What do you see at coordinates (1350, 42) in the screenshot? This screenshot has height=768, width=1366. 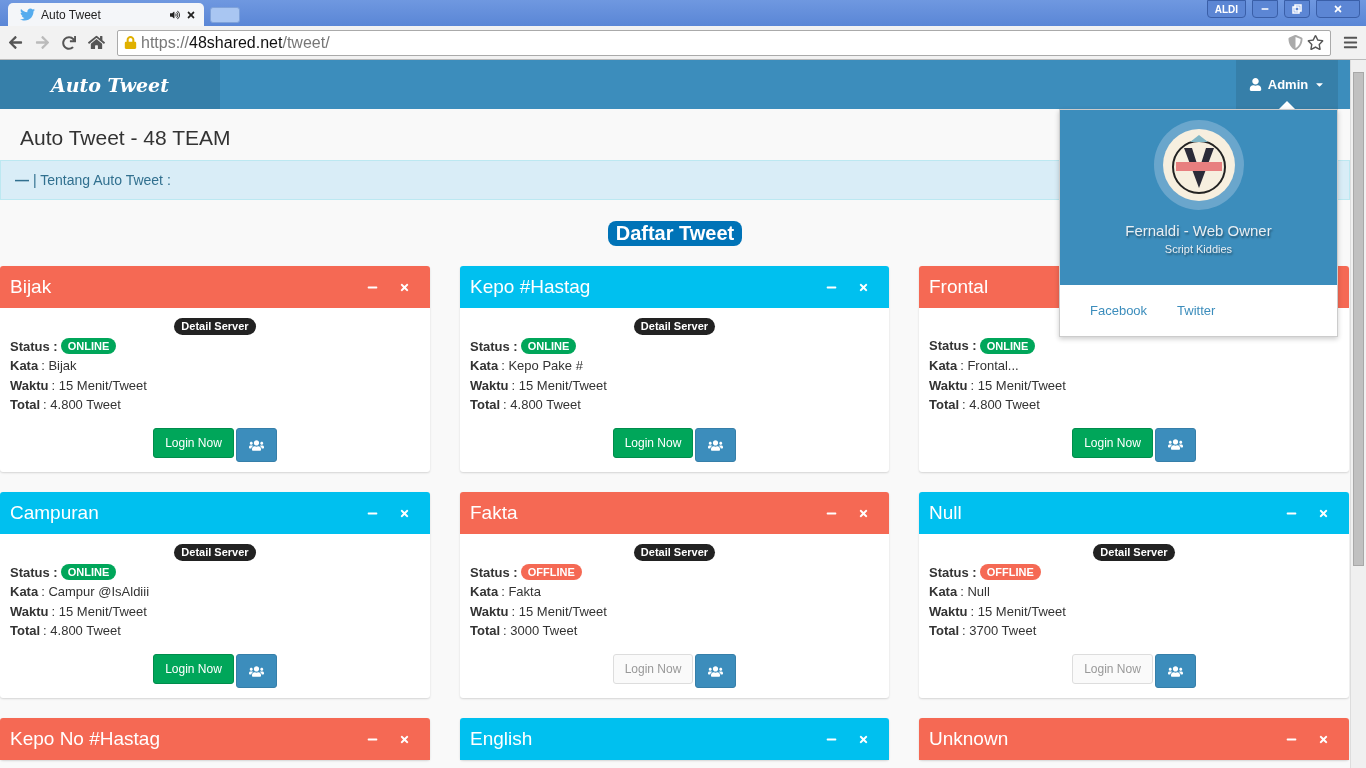 I see `menu-icon` at bounding box center [1350, 42].